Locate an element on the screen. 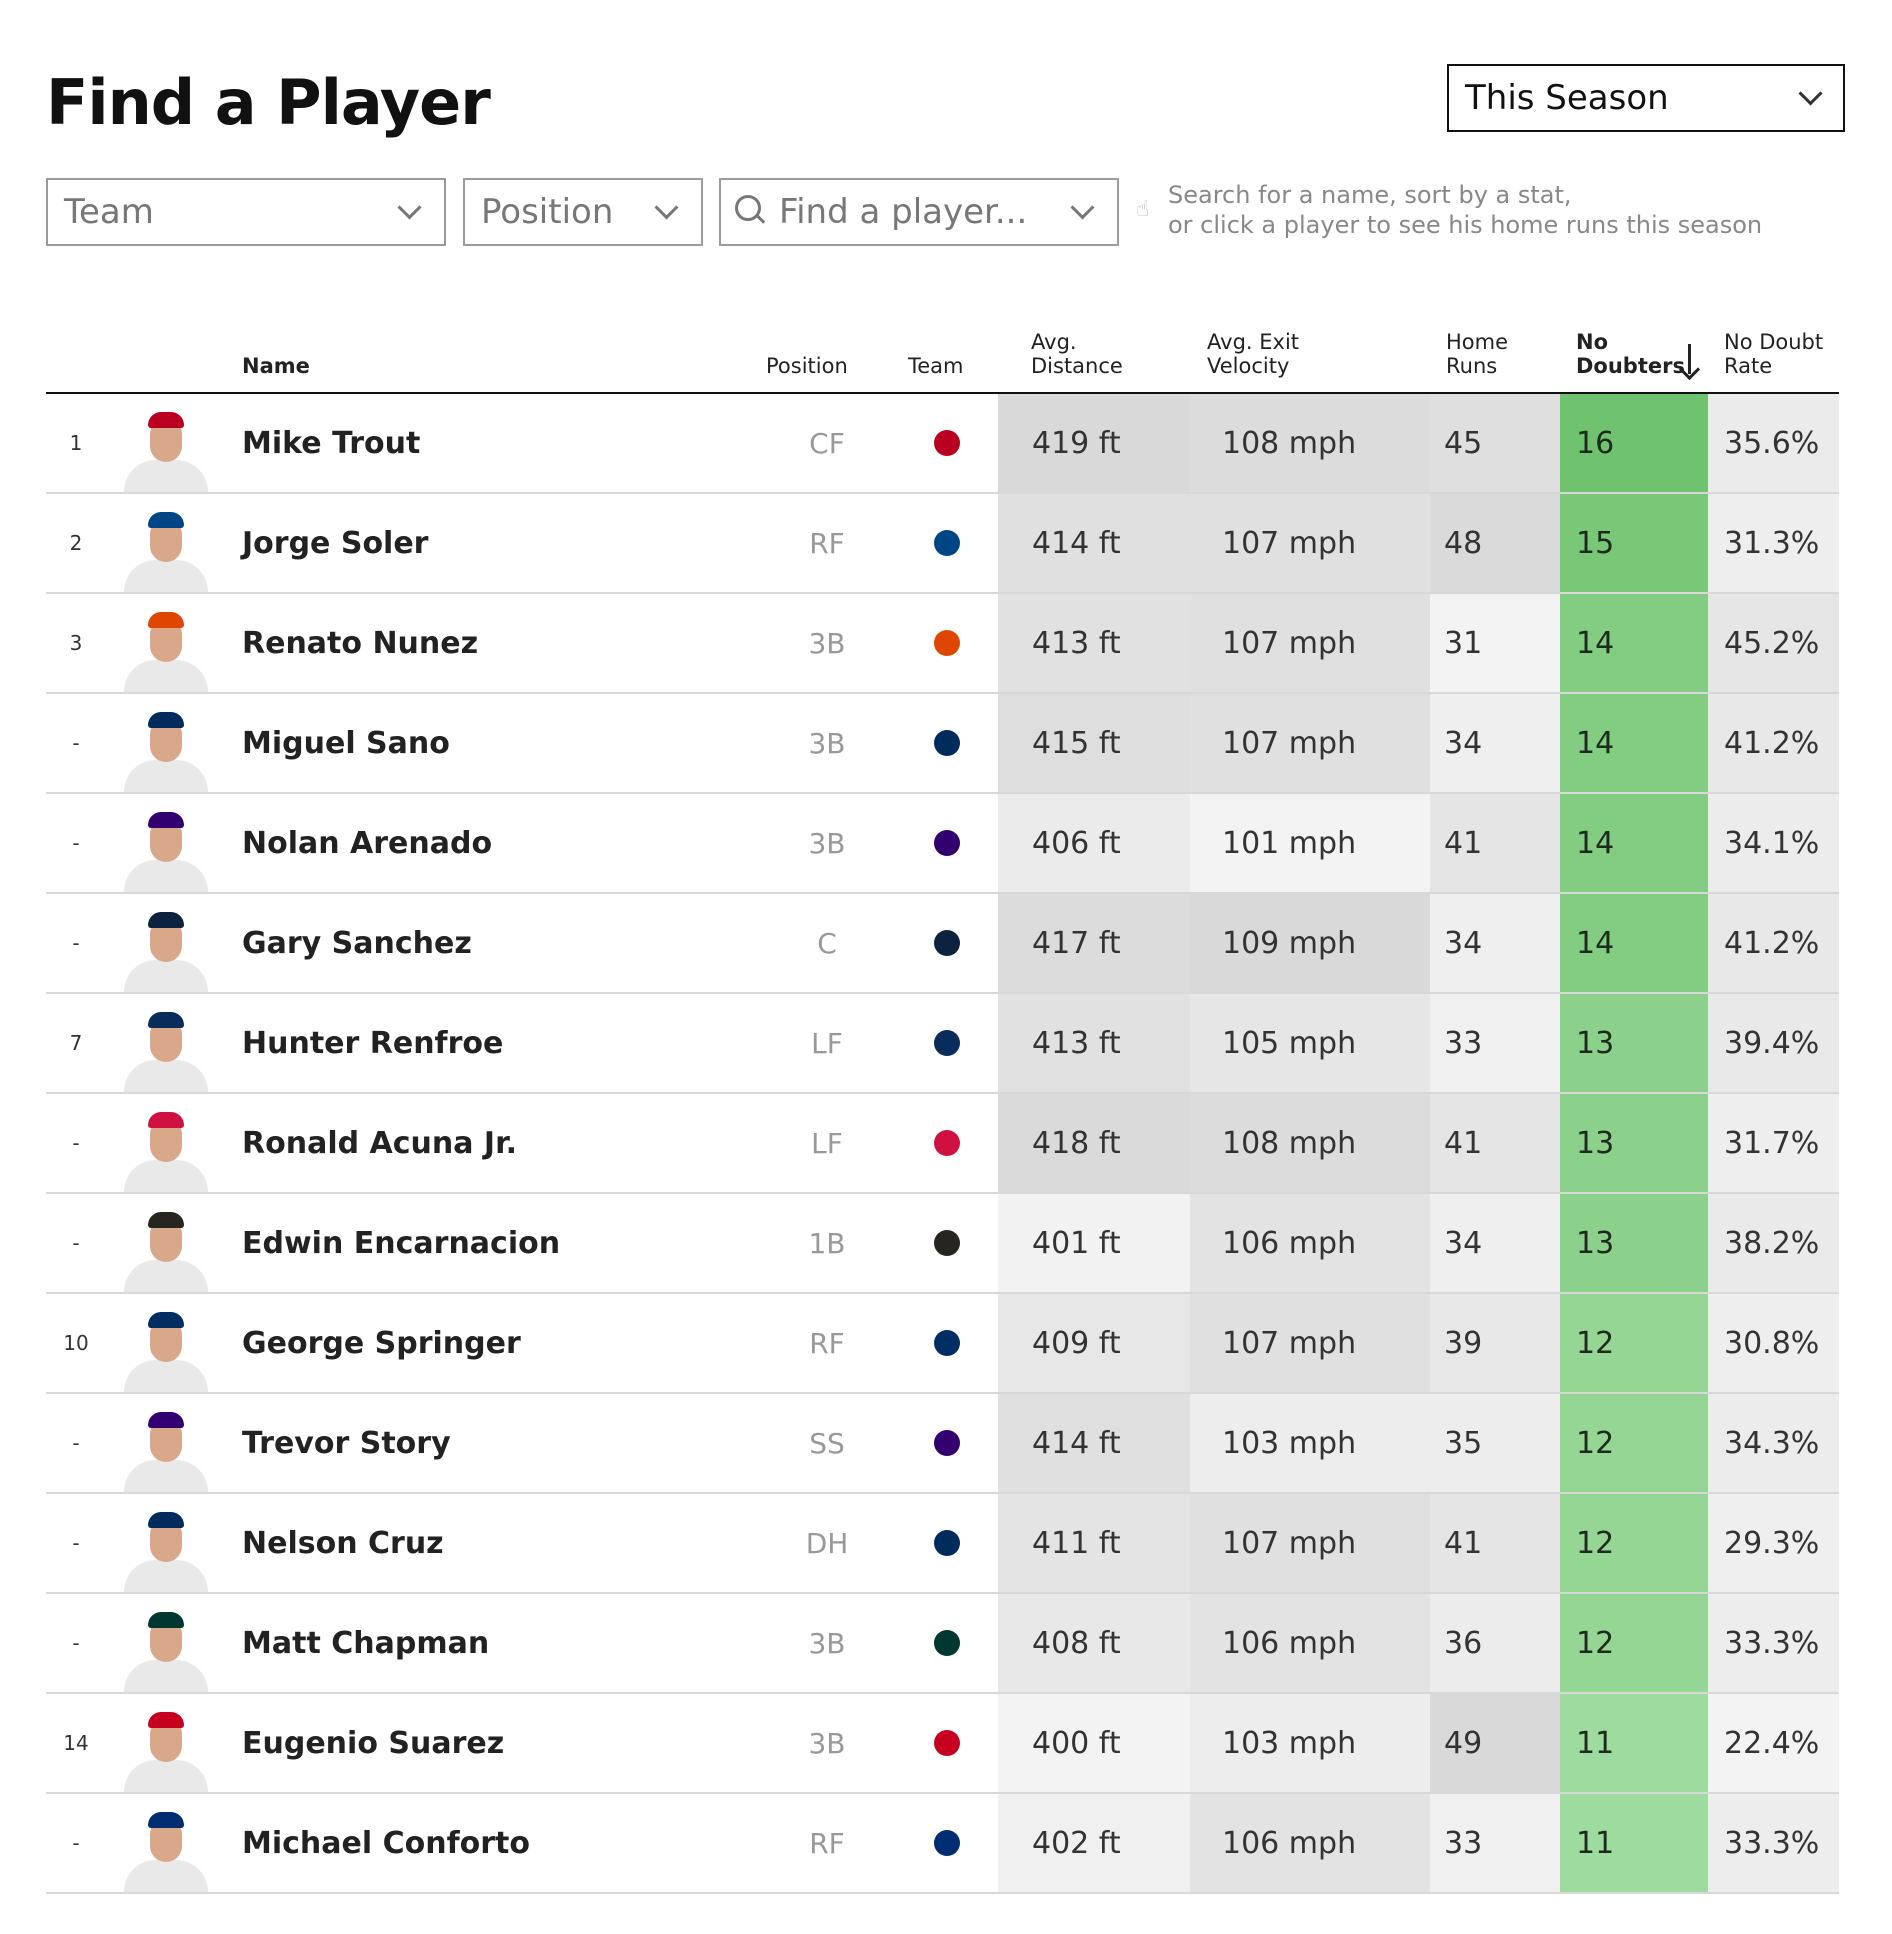  avg-exit-velocity-cell: 108 mph is located at coordinates (1310, 1143).